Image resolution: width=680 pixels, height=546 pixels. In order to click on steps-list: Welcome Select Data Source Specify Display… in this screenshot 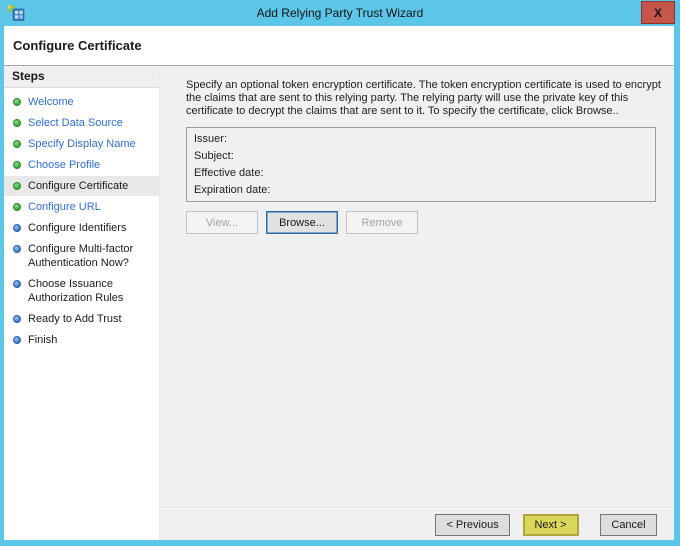, I will do `click(81, 219)`.